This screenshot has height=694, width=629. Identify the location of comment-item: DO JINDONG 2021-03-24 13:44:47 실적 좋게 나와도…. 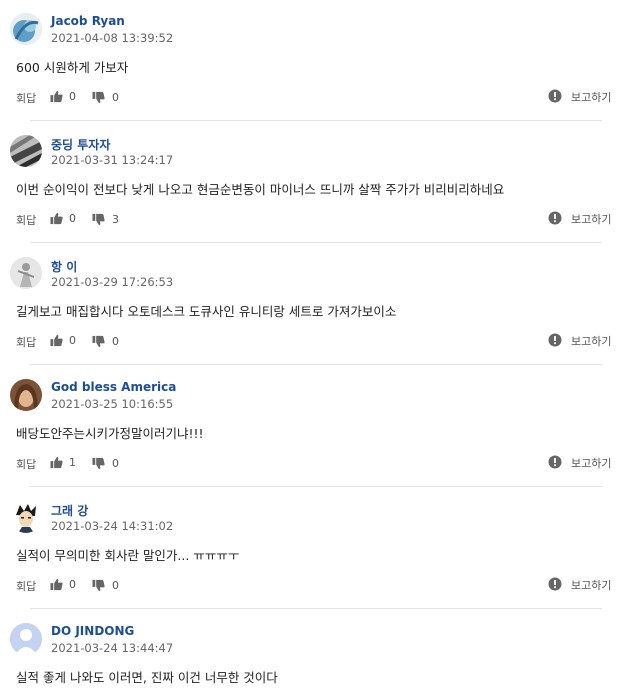
(314, 652).